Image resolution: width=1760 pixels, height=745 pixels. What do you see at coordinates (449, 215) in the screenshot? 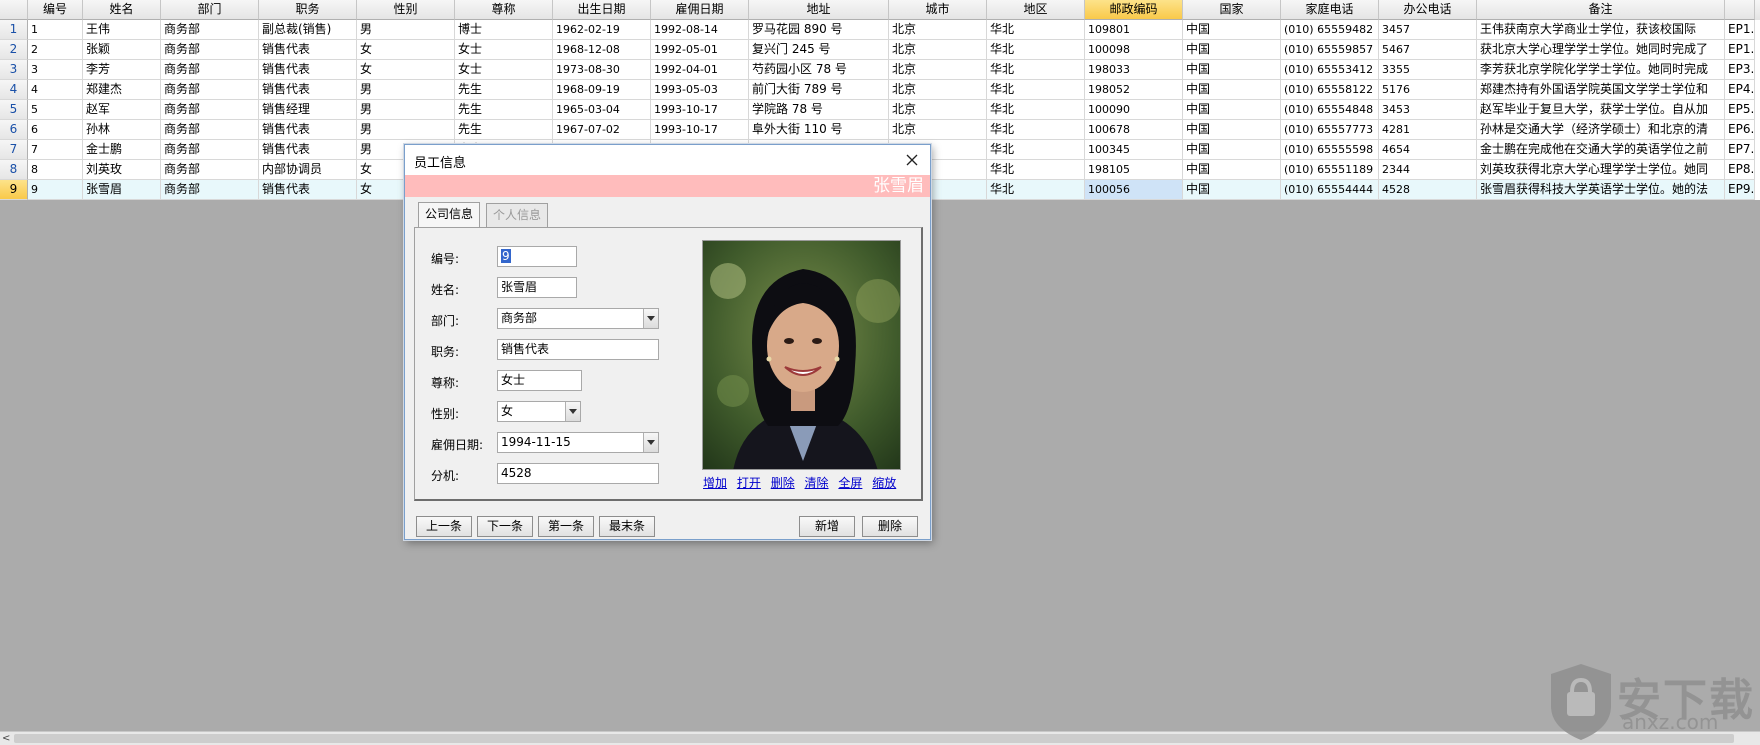
I see `tab-company-info: 公司信息` at bounding box center [449, 215].